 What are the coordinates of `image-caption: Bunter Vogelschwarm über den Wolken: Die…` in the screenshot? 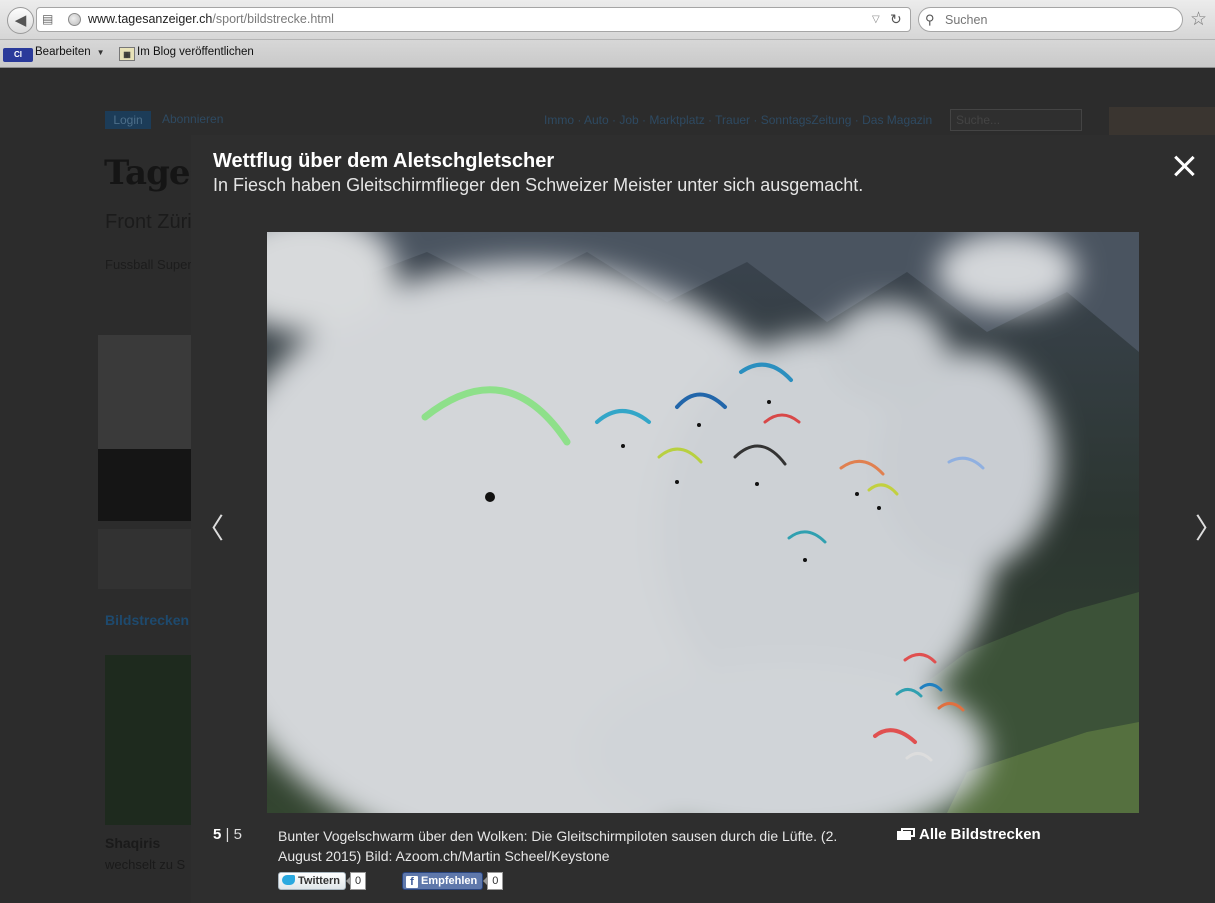 It's located at (558, 846).